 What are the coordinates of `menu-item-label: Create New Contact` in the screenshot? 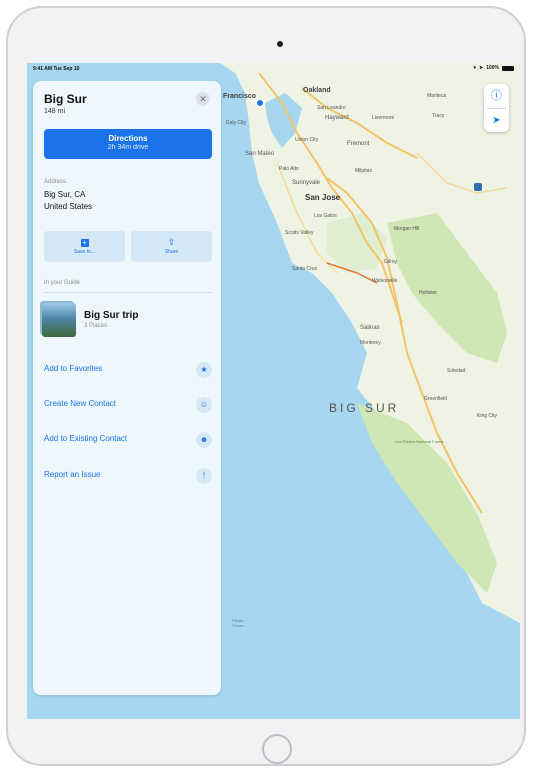 It's located at (80, 403).